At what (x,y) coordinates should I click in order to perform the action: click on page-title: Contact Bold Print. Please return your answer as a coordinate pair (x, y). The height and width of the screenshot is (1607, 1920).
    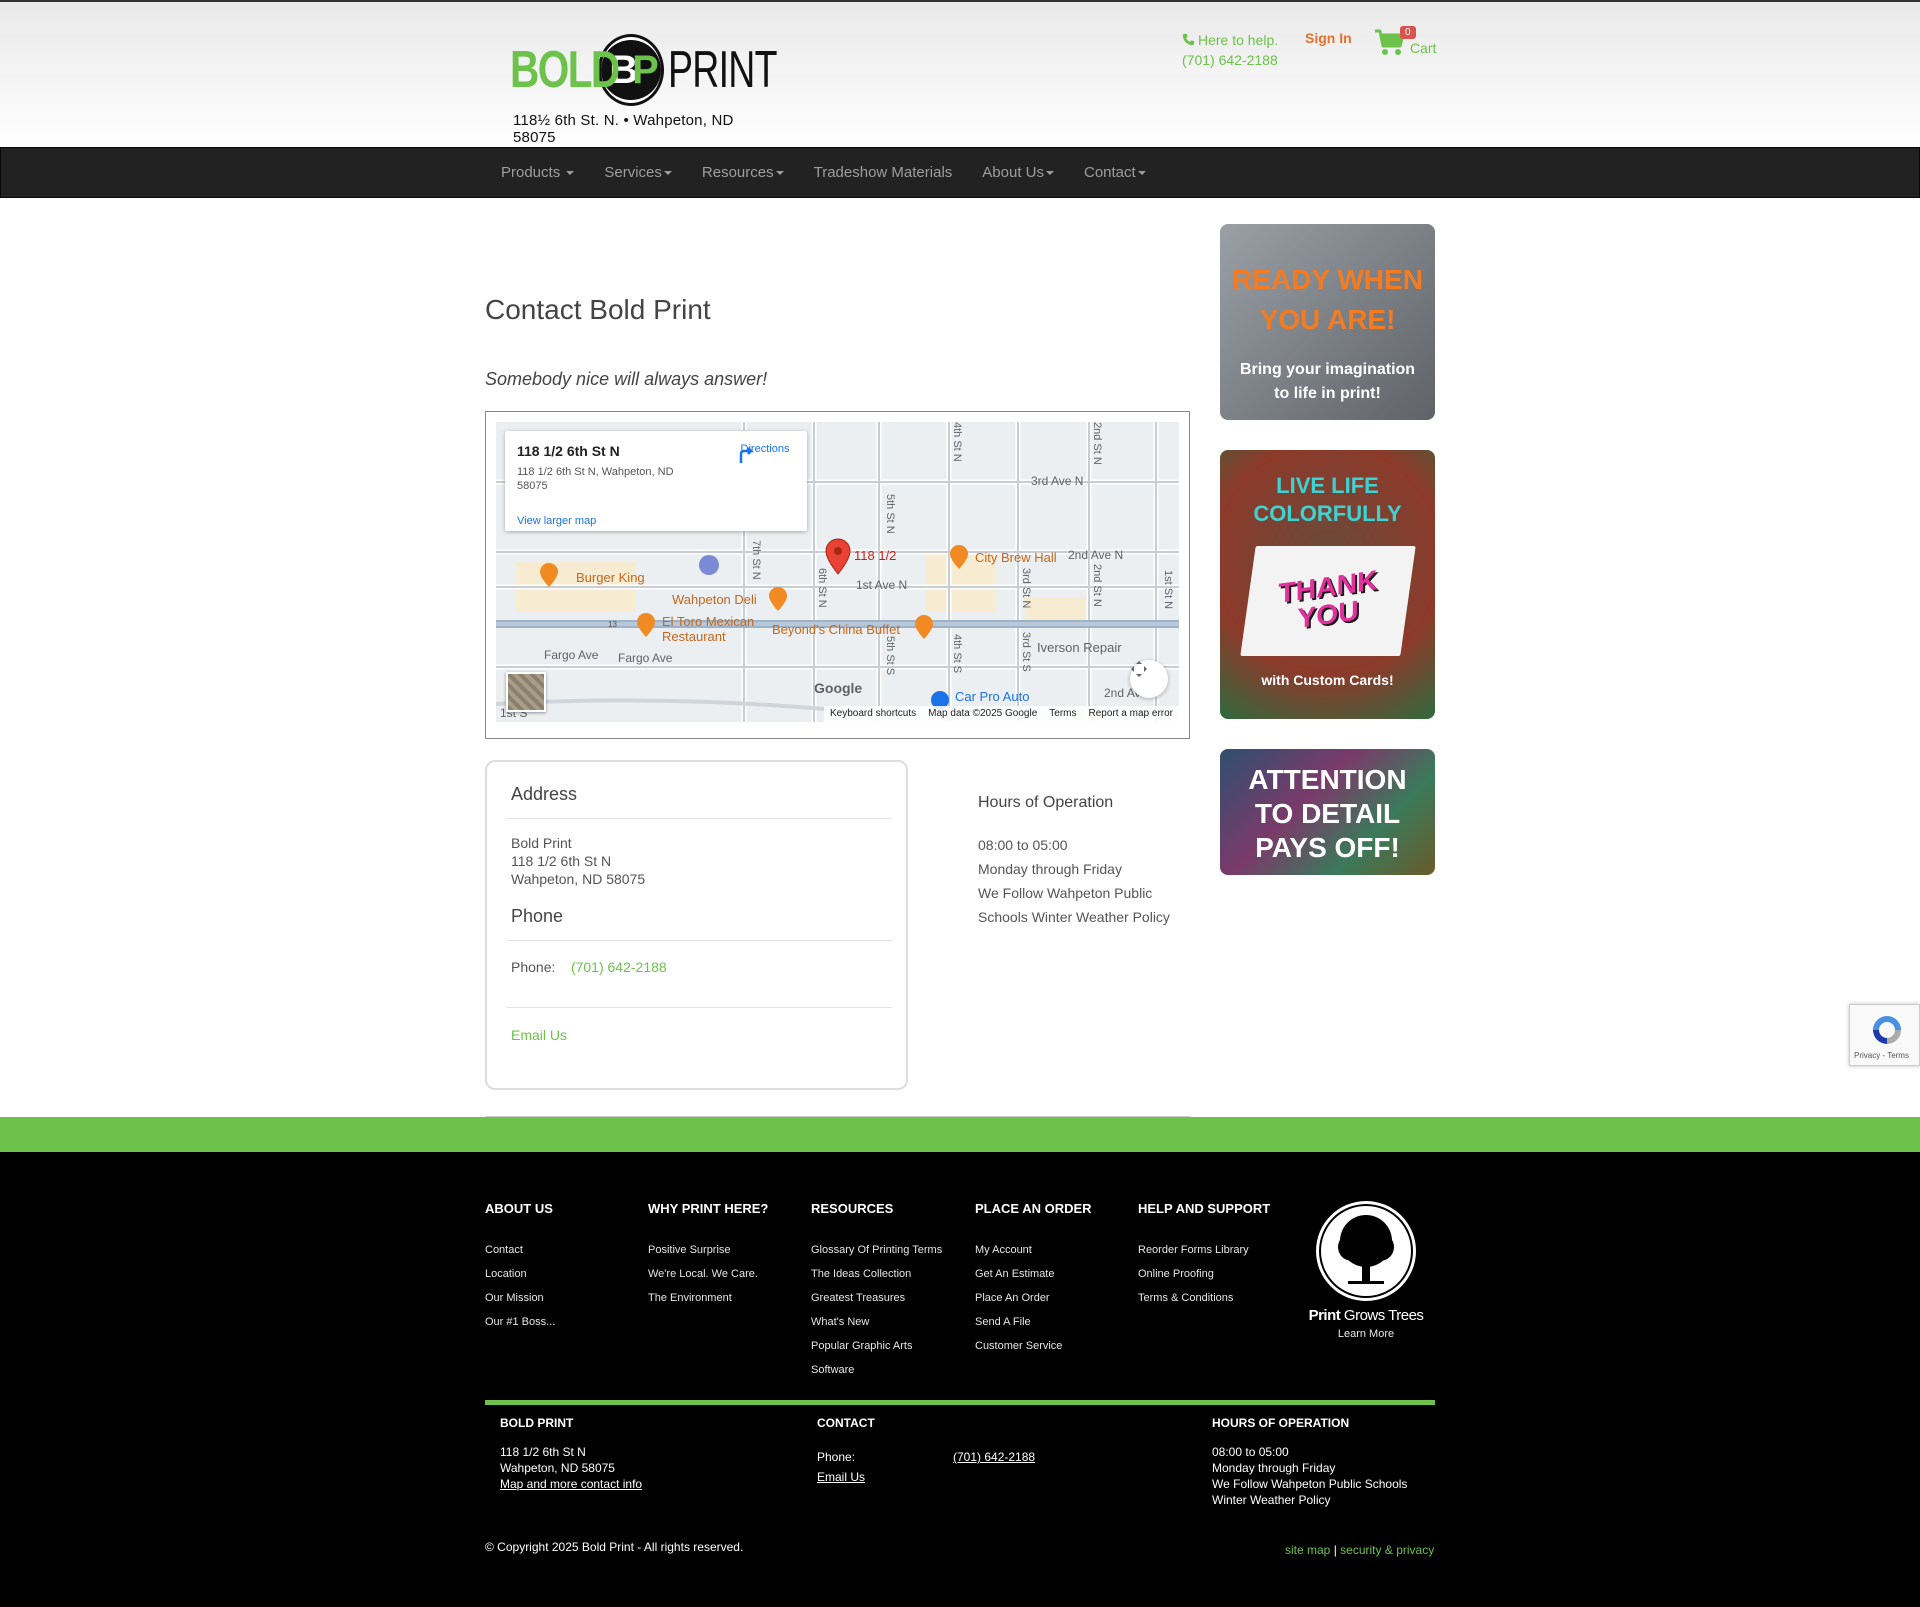
    Looking at the image, I should click on (598, 309).